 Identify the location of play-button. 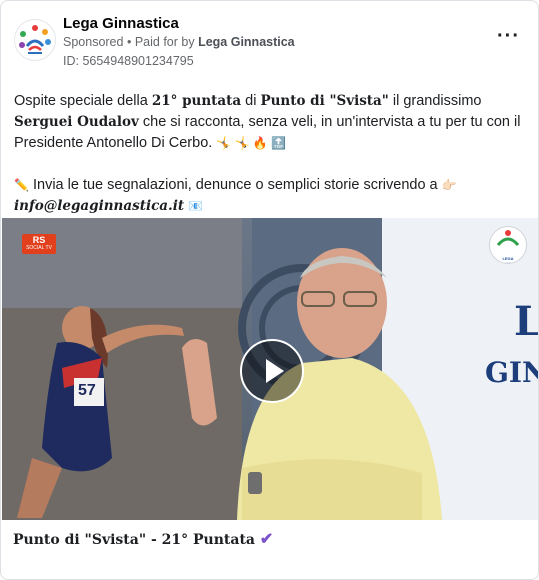
(272, 371).